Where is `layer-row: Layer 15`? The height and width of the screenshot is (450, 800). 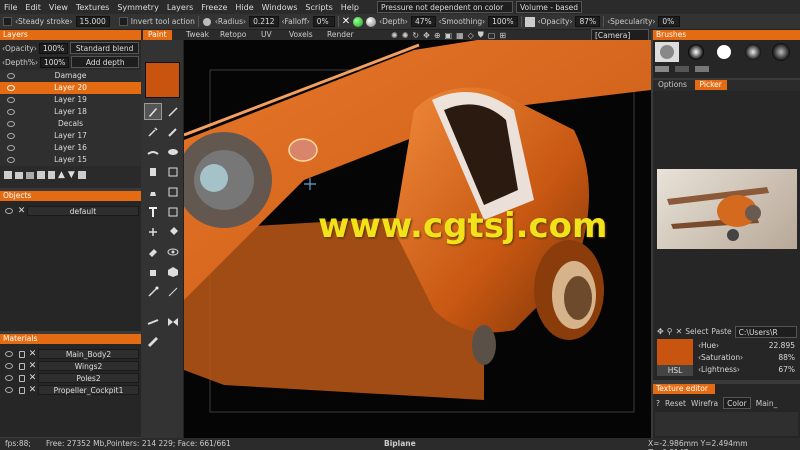
layer-row: Layer 15 is located at coordinates (70, 160).